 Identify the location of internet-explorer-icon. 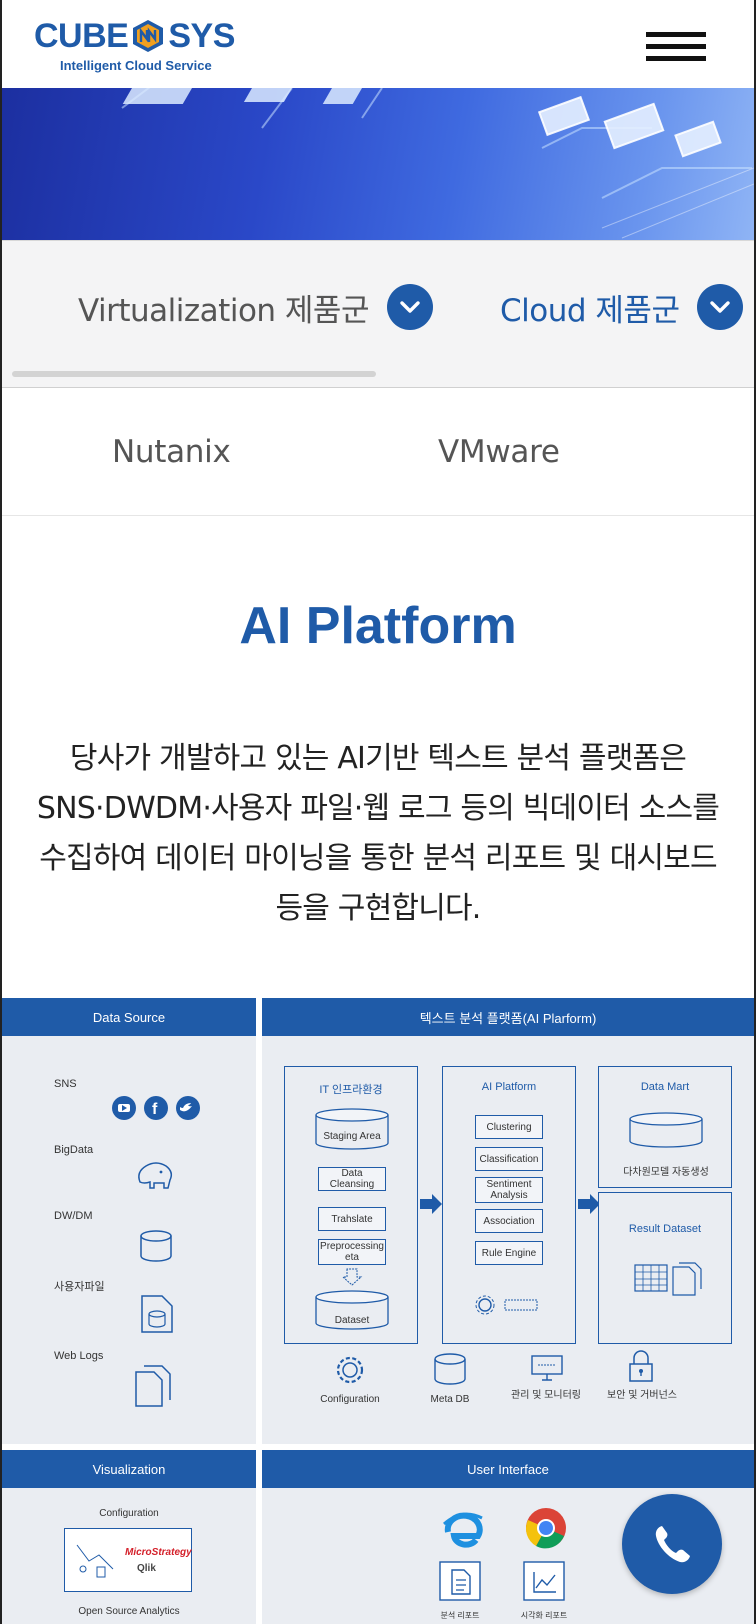
(463, 1530).